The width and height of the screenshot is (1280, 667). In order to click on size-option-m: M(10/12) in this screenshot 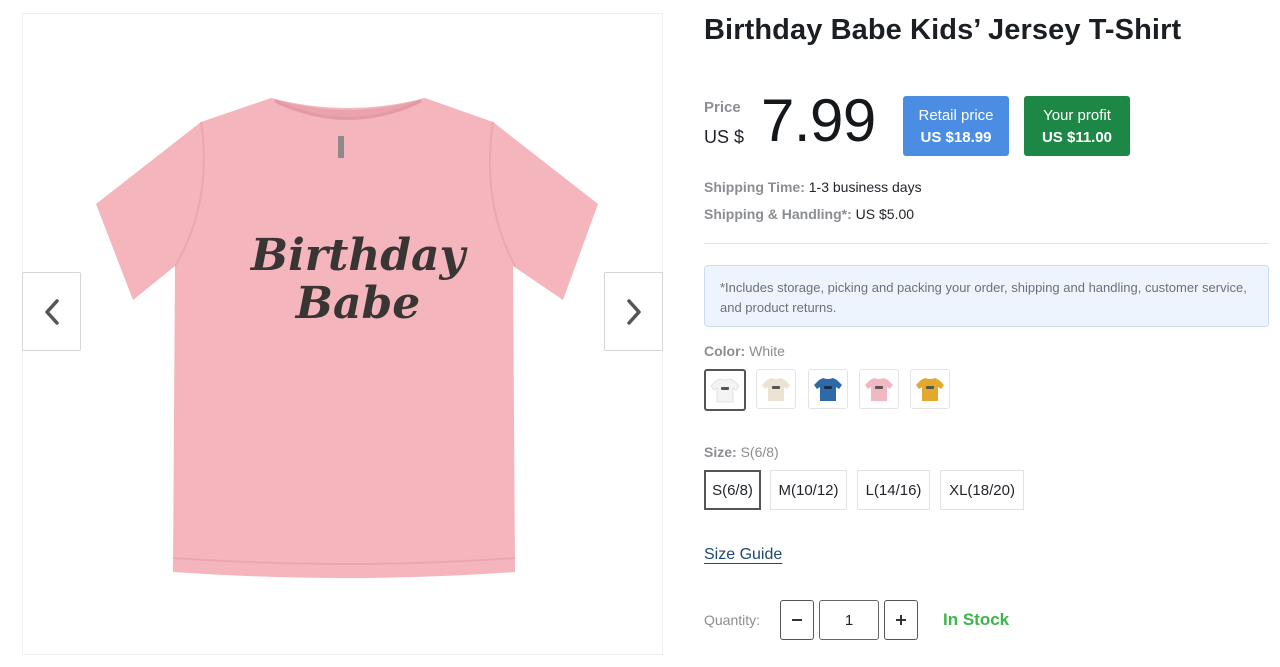, I will do `click(808, 490)`.